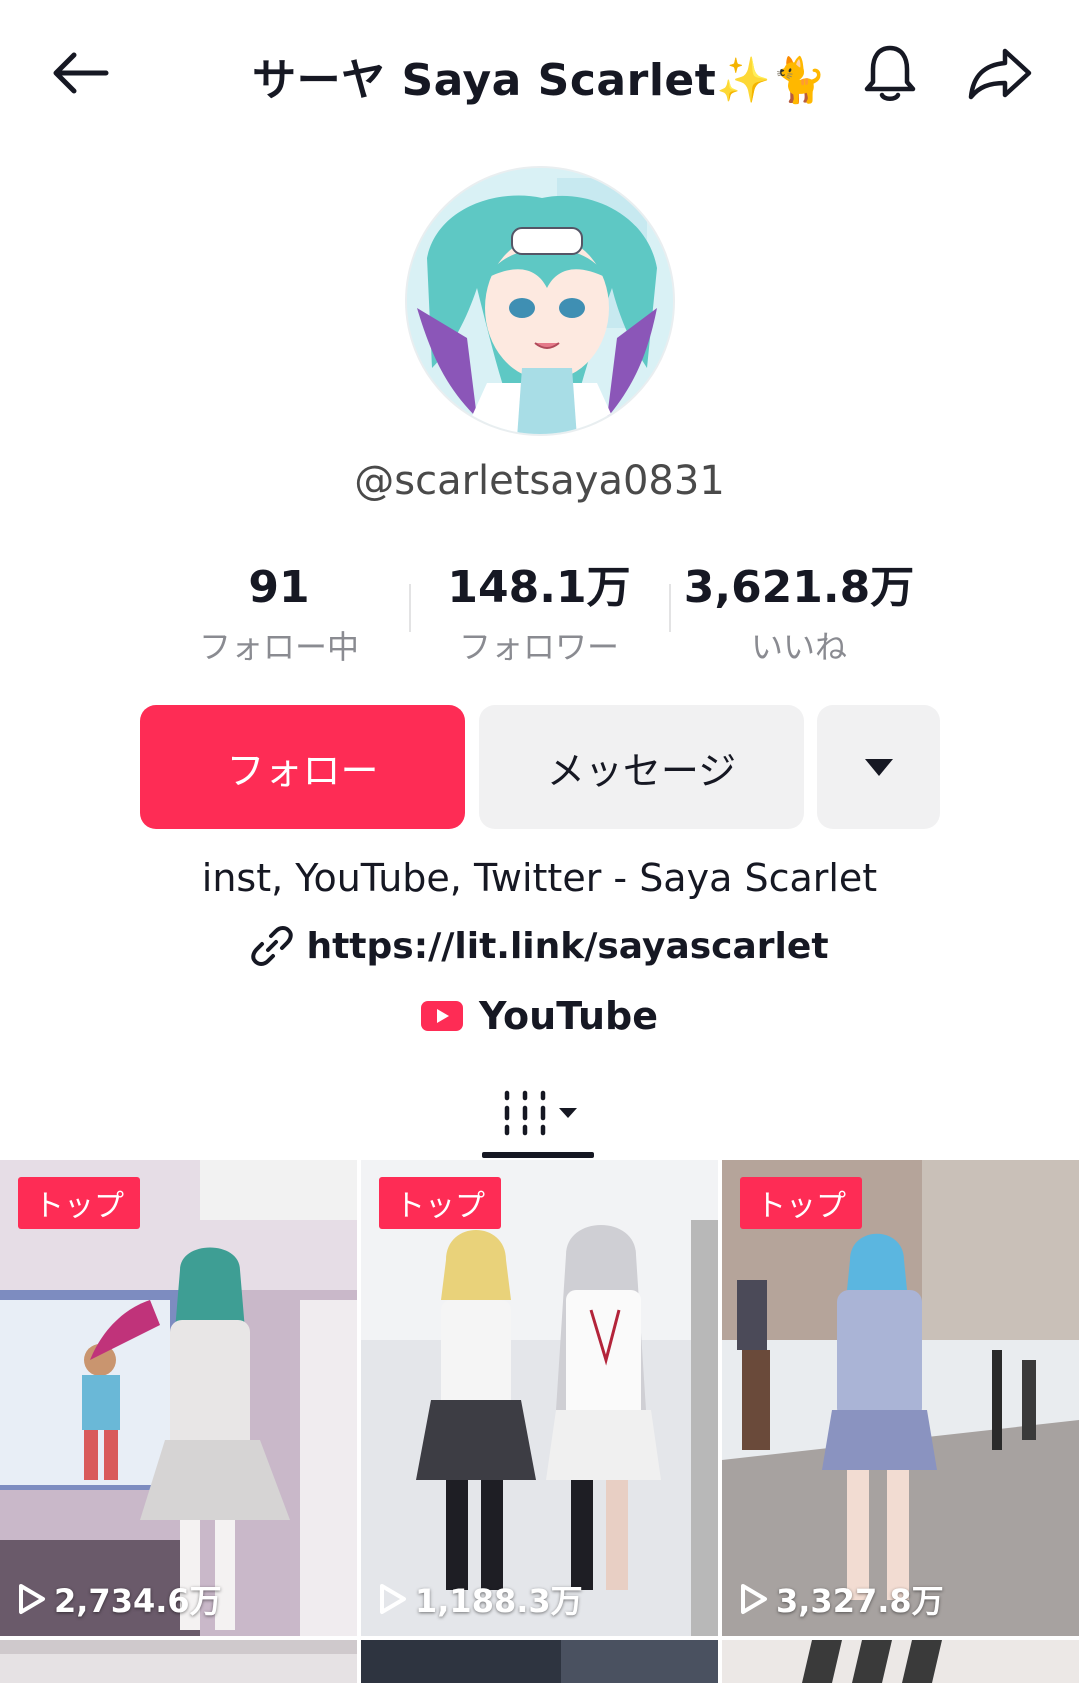 Image resolution: width=1079 pixels, height=1683 pixels. I want to click on link-icon, so click(272, 946).